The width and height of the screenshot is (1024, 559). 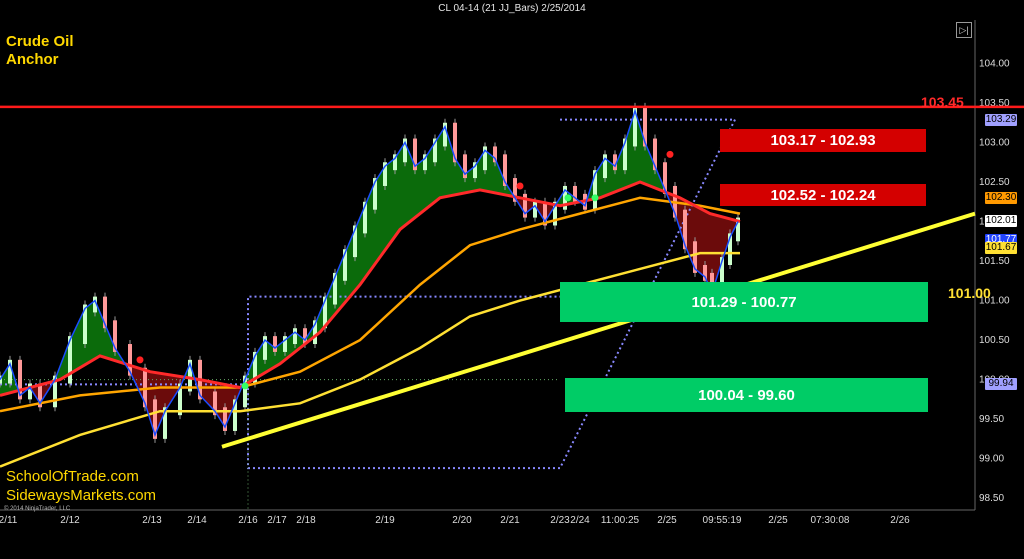 I want to click on x-tick-label: 2/20, so click(x=462, y=520).